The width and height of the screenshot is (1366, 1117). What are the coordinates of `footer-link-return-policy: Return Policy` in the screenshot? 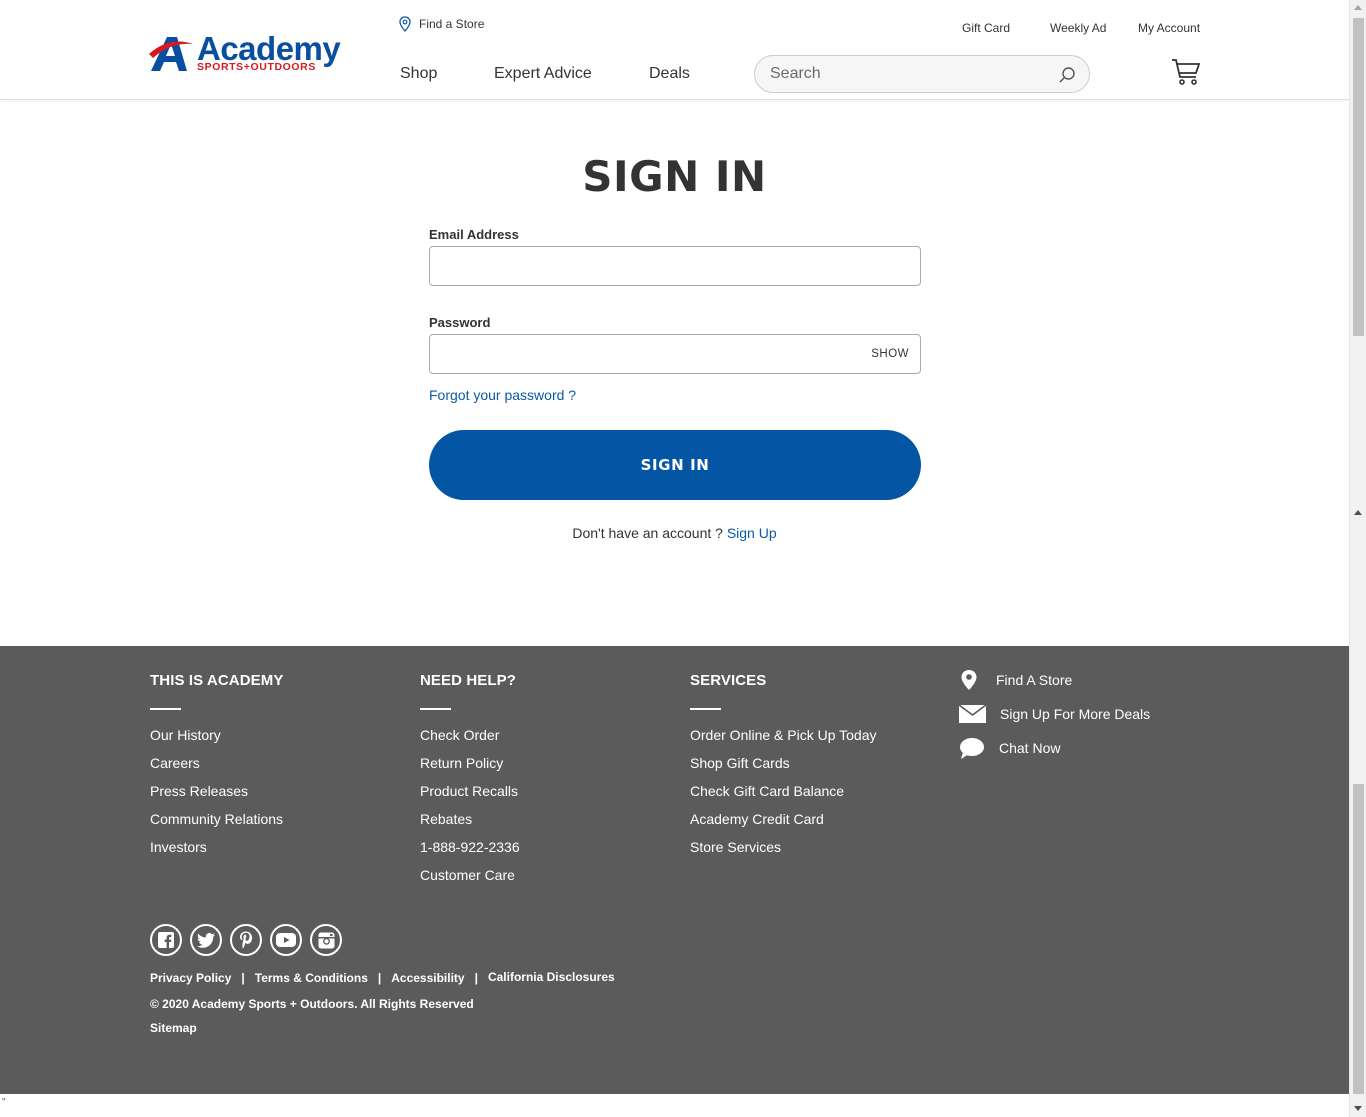 It's located at (470, 768).